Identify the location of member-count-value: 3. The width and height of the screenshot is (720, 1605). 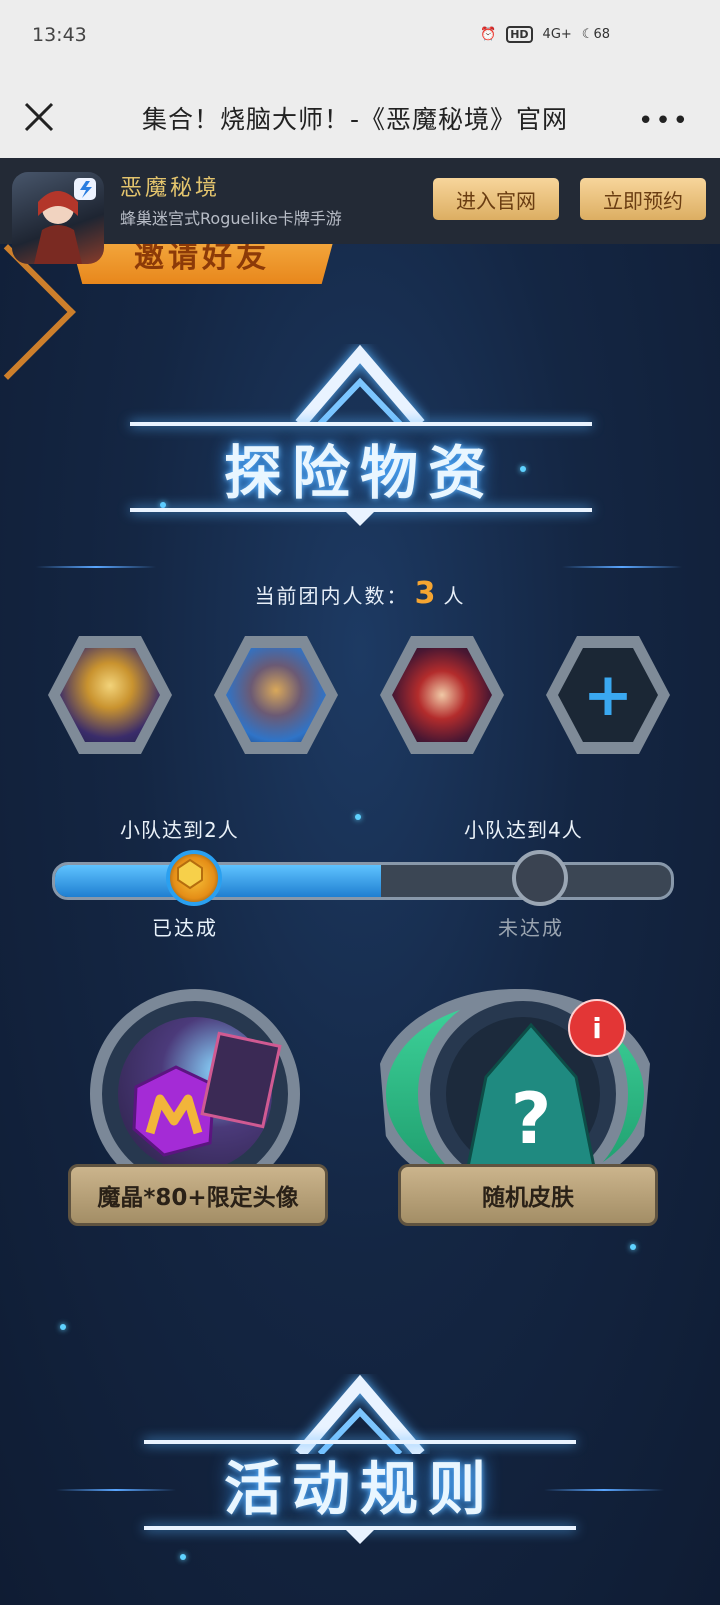
(426, 593).